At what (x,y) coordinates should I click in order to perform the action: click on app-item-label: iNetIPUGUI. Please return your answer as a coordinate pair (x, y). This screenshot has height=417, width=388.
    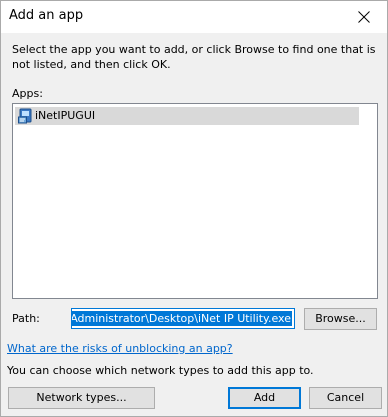
    Looking at the image, I should click on (65, 115).